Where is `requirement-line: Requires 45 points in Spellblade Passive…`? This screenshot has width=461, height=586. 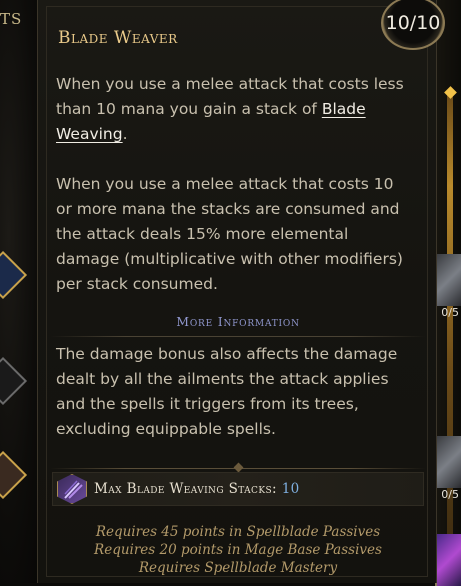
requirement-line: Requires 45 points in Spellblade Passive… is located at coordinates (238, 532).